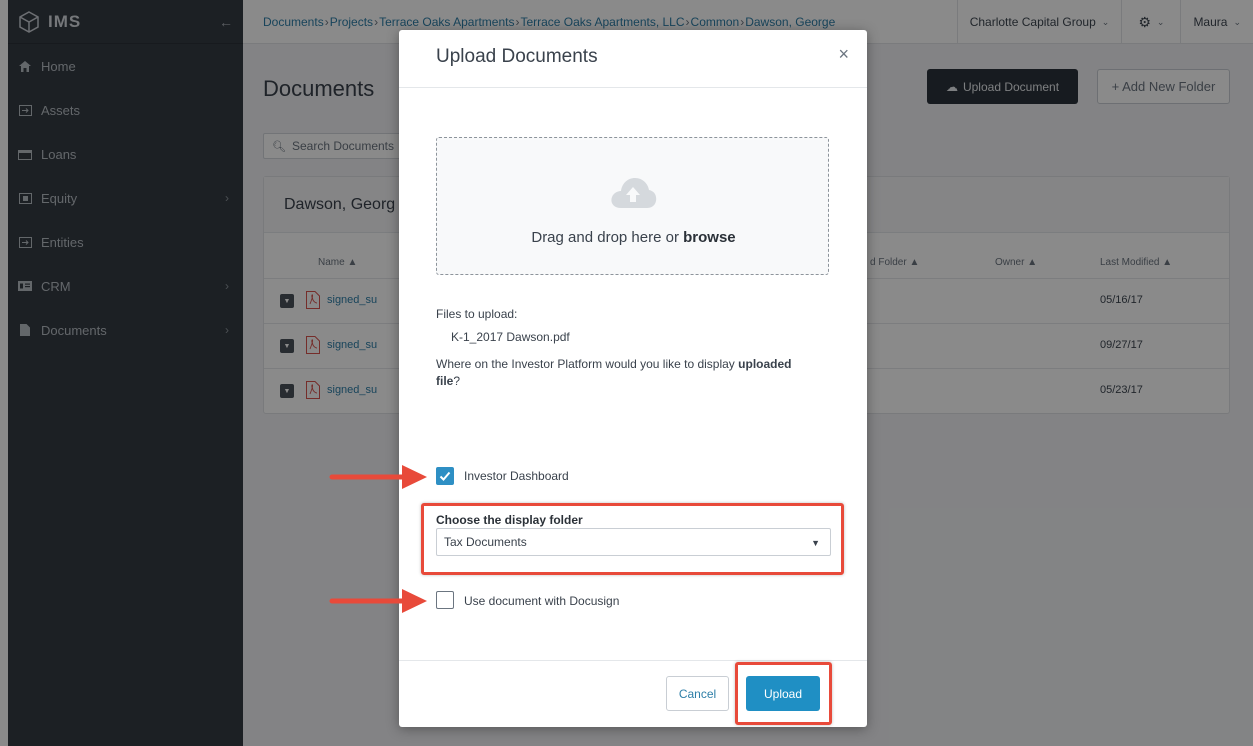  What do you see at coordinates (457, 381) in the screenshot?
I see `question-suffix: ?` at bounding box center [457, 381].